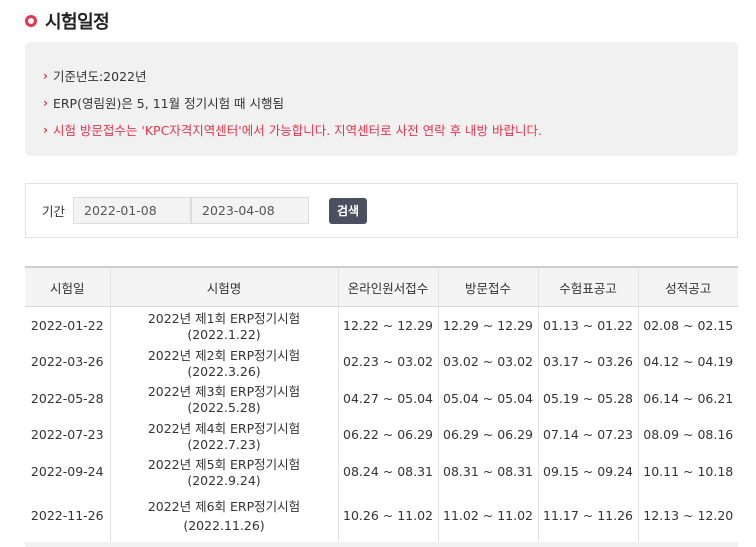 This screenshot has width=756, height=547. Describe the element at coordinates (687, 325) in the screenshot. I see `result-announcement-period: 02.08 ~ 02.15` at that location.